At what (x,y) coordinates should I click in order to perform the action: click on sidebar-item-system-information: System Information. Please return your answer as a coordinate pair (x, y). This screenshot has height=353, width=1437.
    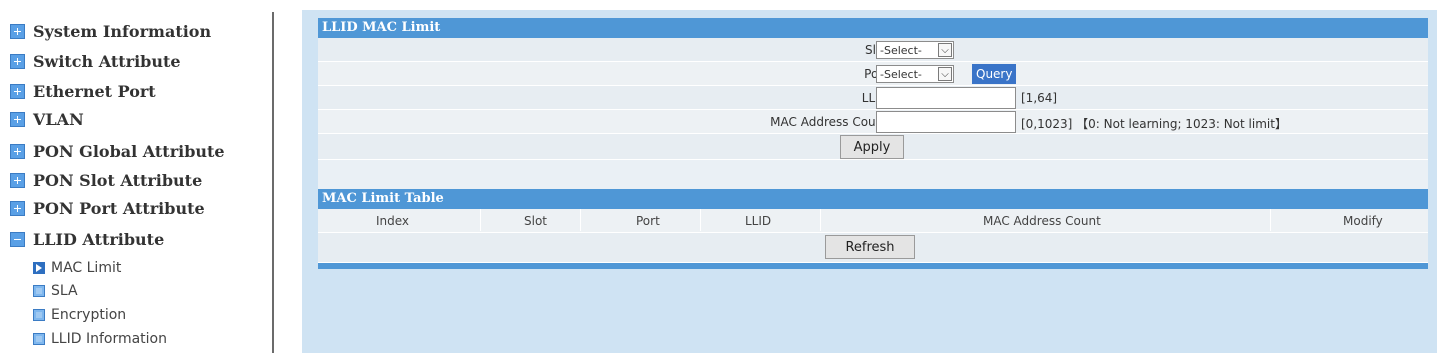
    Looking at the image, I should click on (110, 31).